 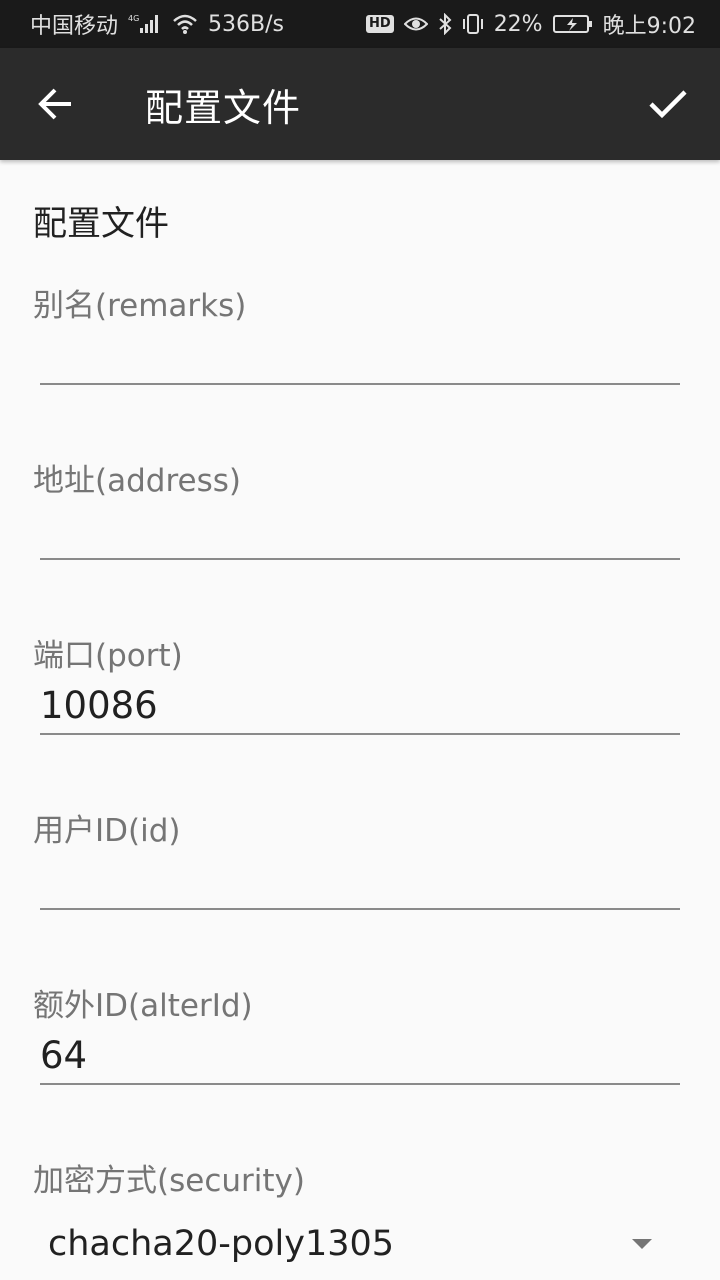 I want to click on status-right: HD 22% 晚上9:02, so click(x=531, y=24).